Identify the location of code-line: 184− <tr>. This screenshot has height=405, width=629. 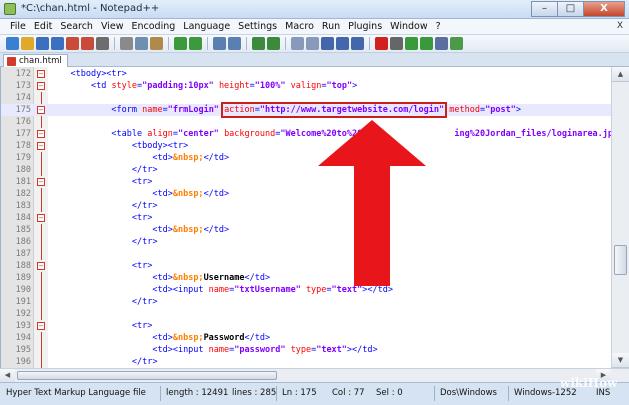
(306, 218).